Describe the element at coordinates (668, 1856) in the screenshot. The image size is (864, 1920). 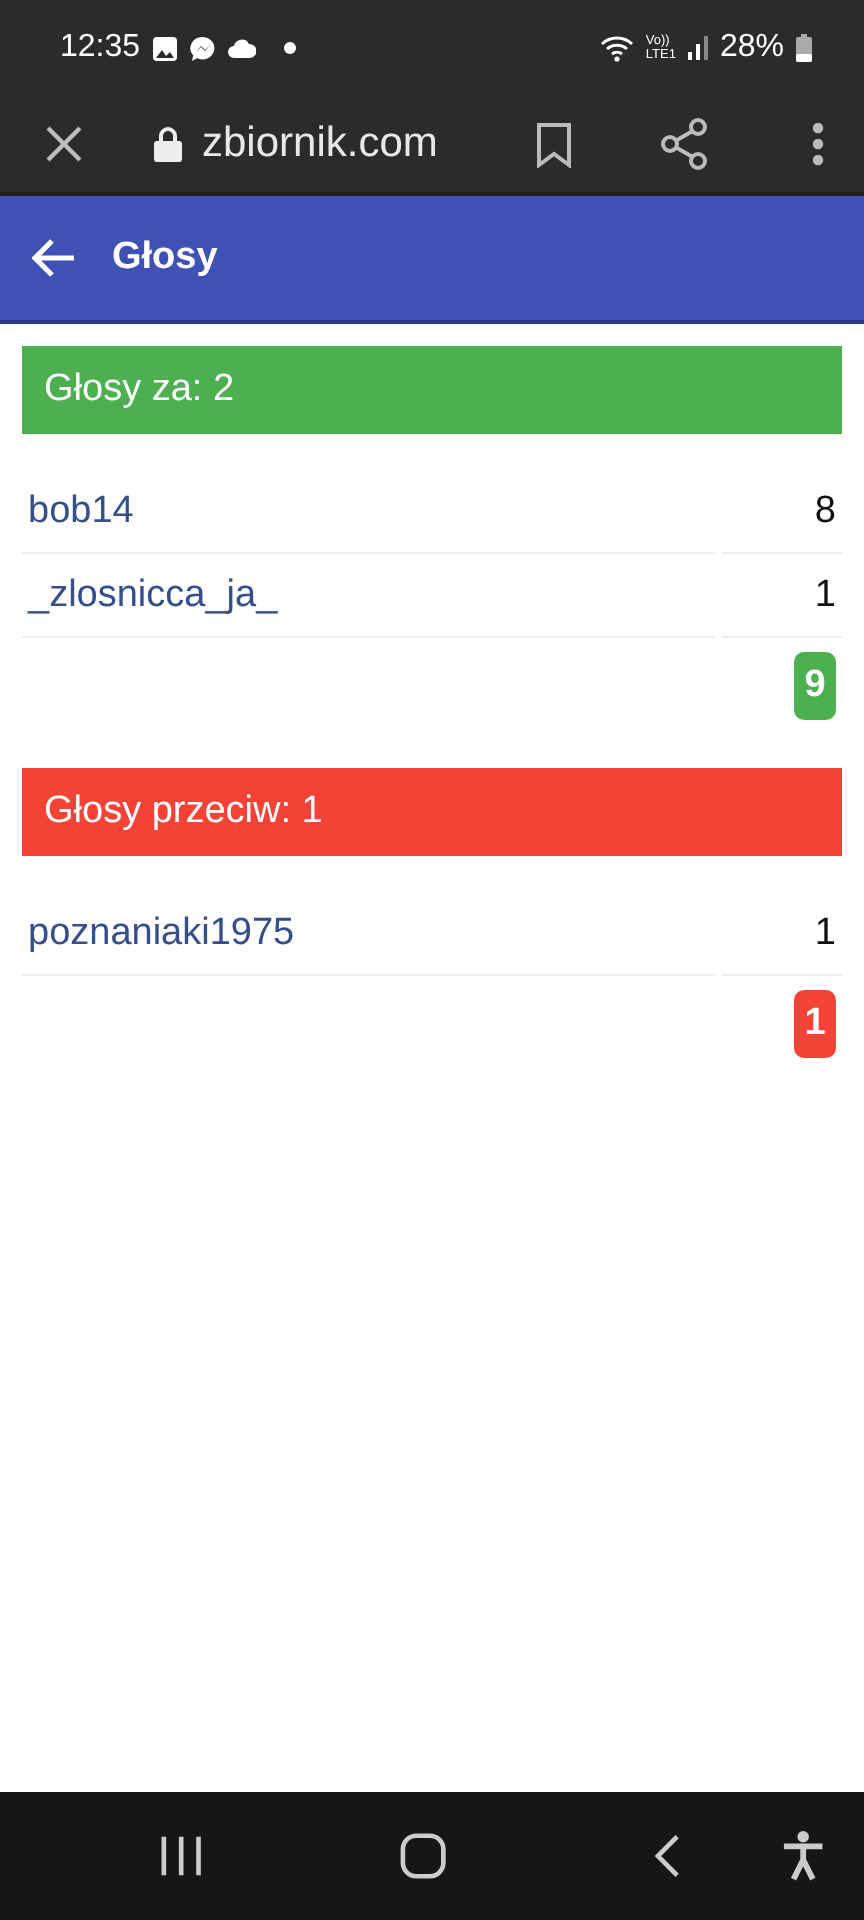
I see `back-icon` at that location.